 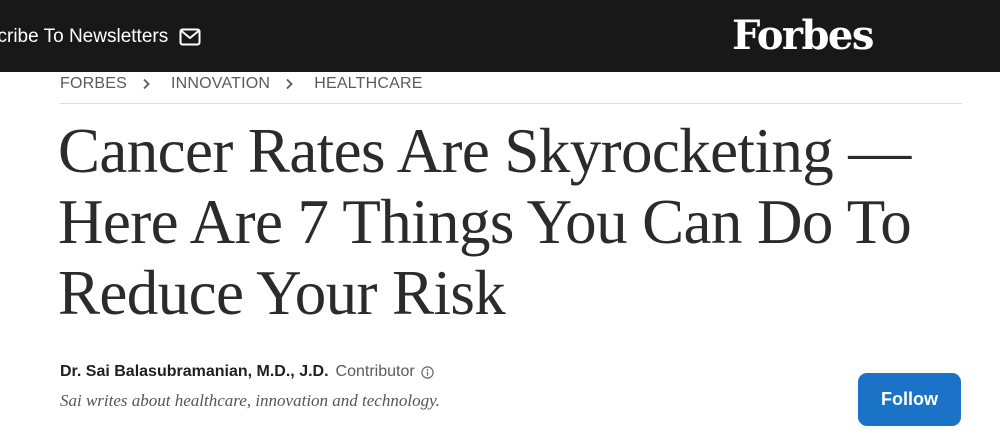 What do you see at coordinates (909, 399) in the screenshot?
I see `follow-button: Follow` at bounding box center [909, 399].